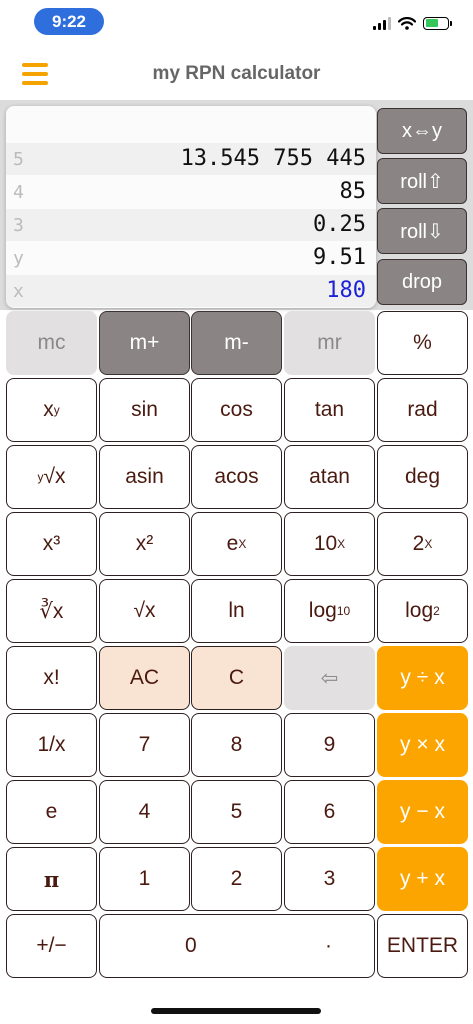 The width and height of the screenshot is (473, 1024). Describe the element at coordinates (236, 611) in the screenshot. I see `ln-button: ln` at that location.